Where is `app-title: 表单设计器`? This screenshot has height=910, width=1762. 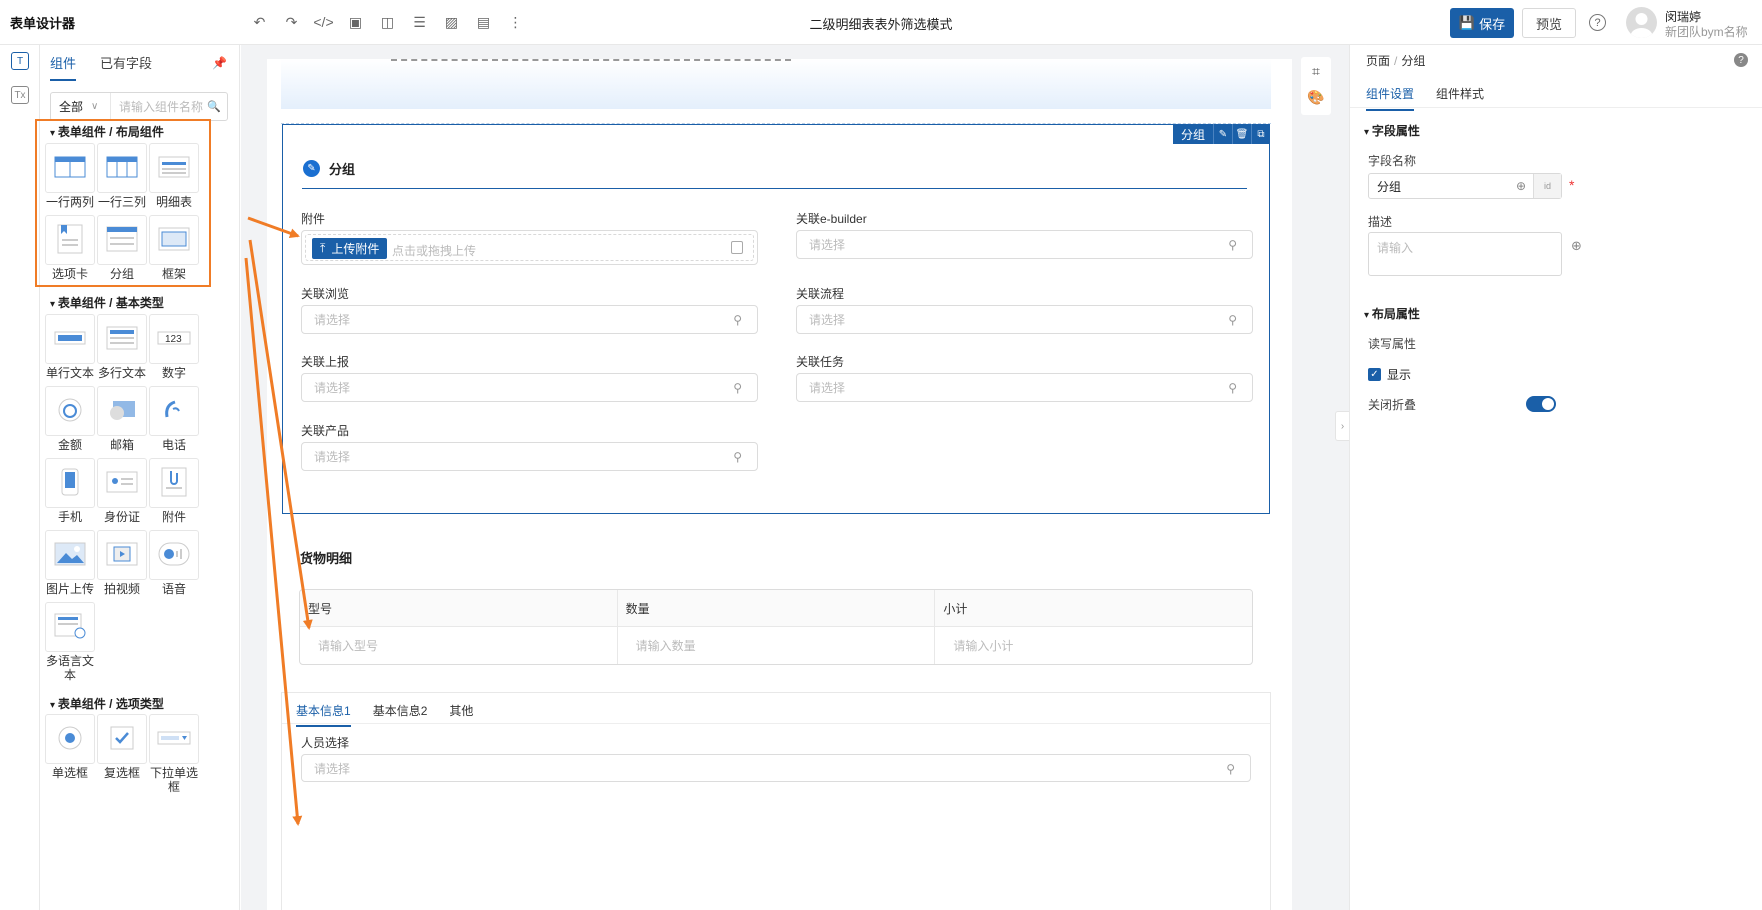
app-title: 表单设计器 is located at coordinates (43, 23).